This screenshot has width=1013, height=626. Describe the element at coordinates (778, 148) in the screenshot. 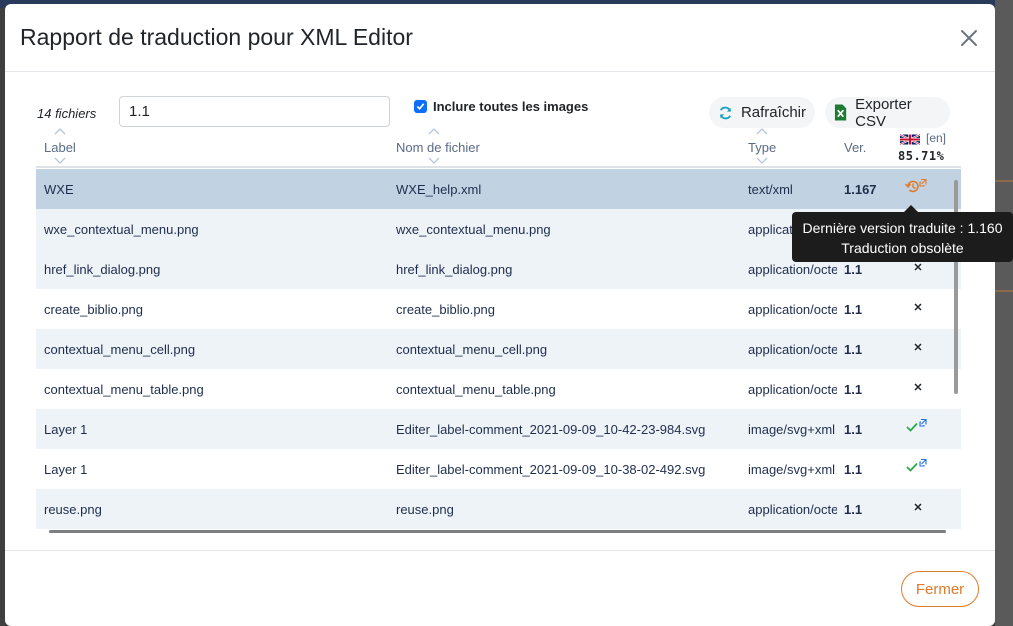

I see `column-header-type: Type` at that location.